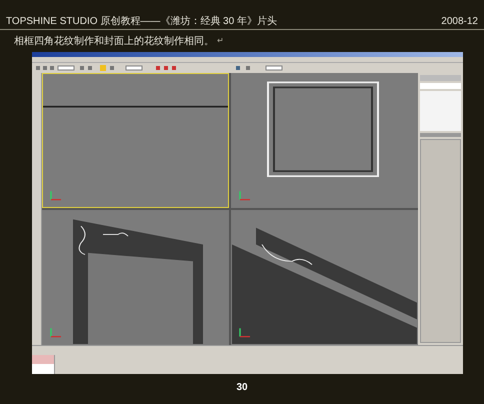 The image size is (484, 404). Describe the element at coordinates (324, 140) in the screenshot. I see `viewport` at that location.